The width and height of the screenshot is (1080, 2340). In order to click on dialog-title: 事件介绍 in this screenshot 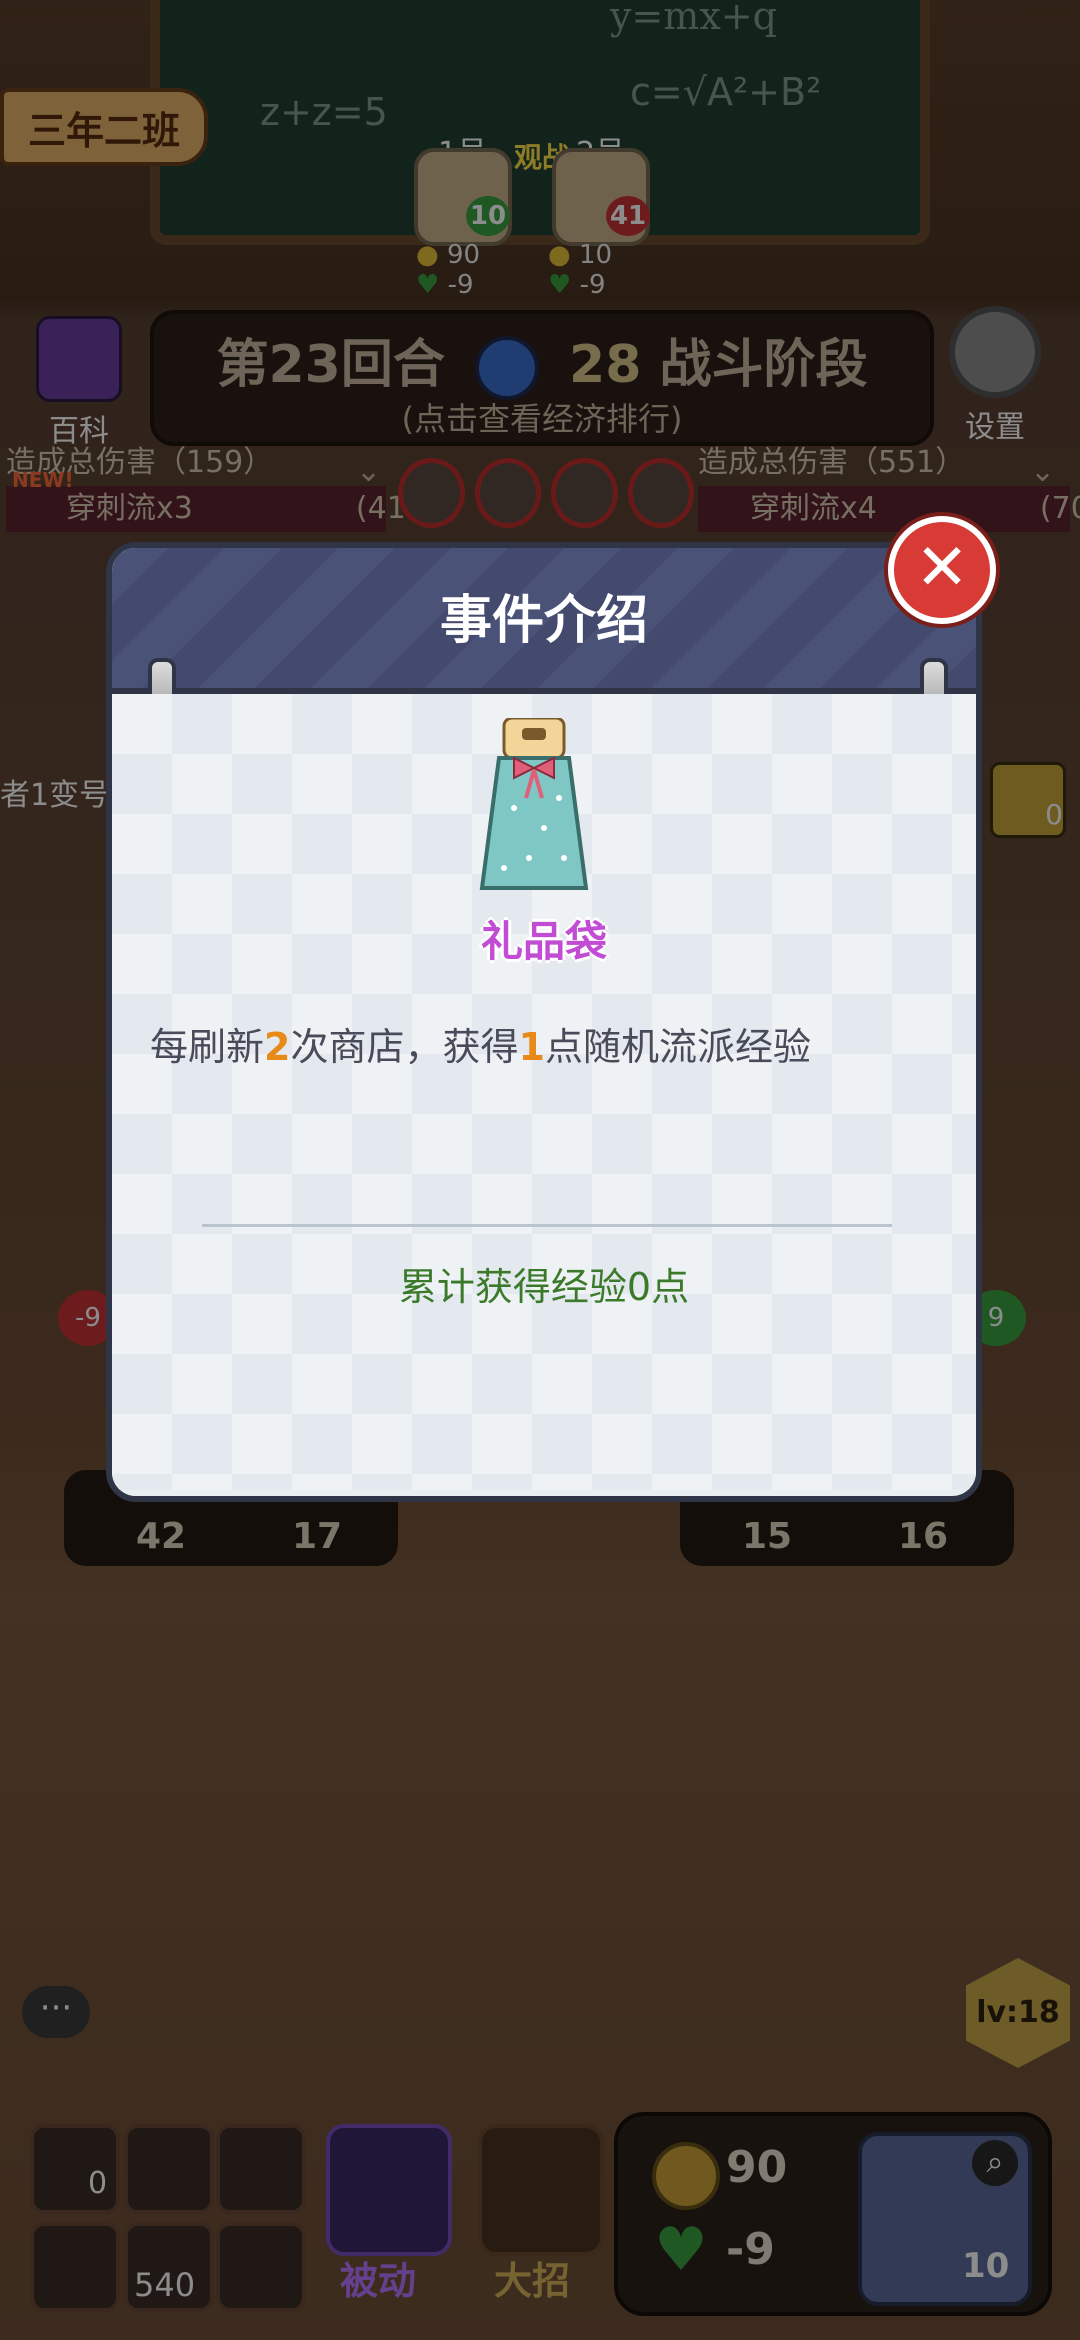, I will do `click(543, 621)`.